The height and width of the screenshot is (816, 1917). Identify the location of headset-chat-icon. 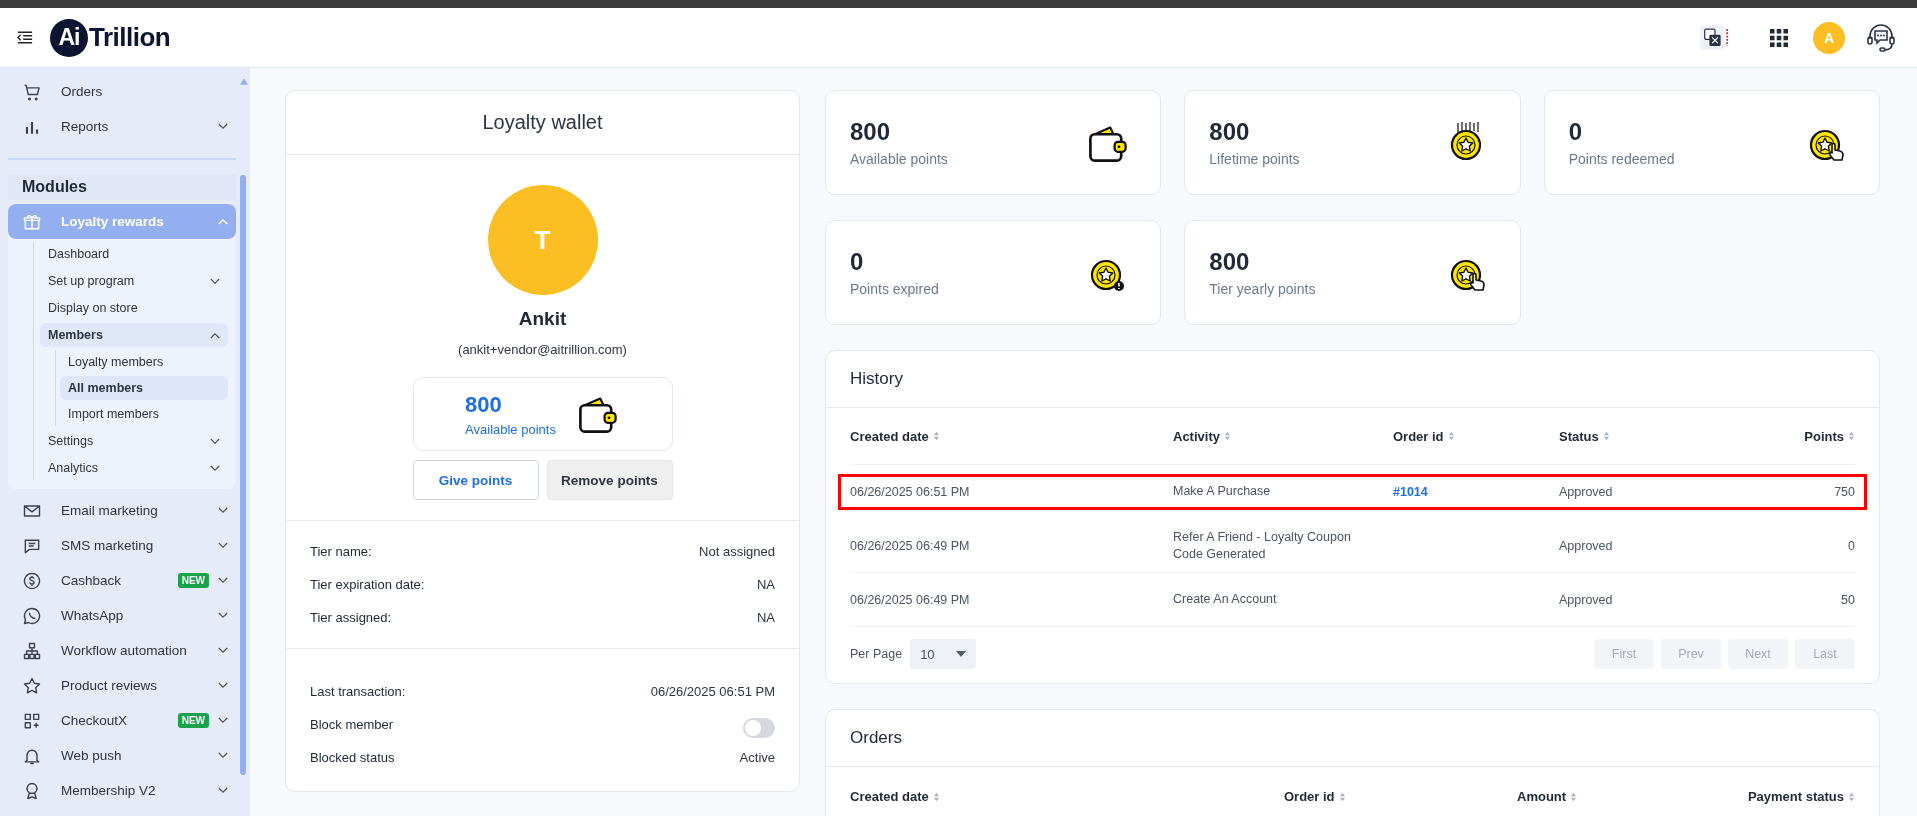
(1881, 37).